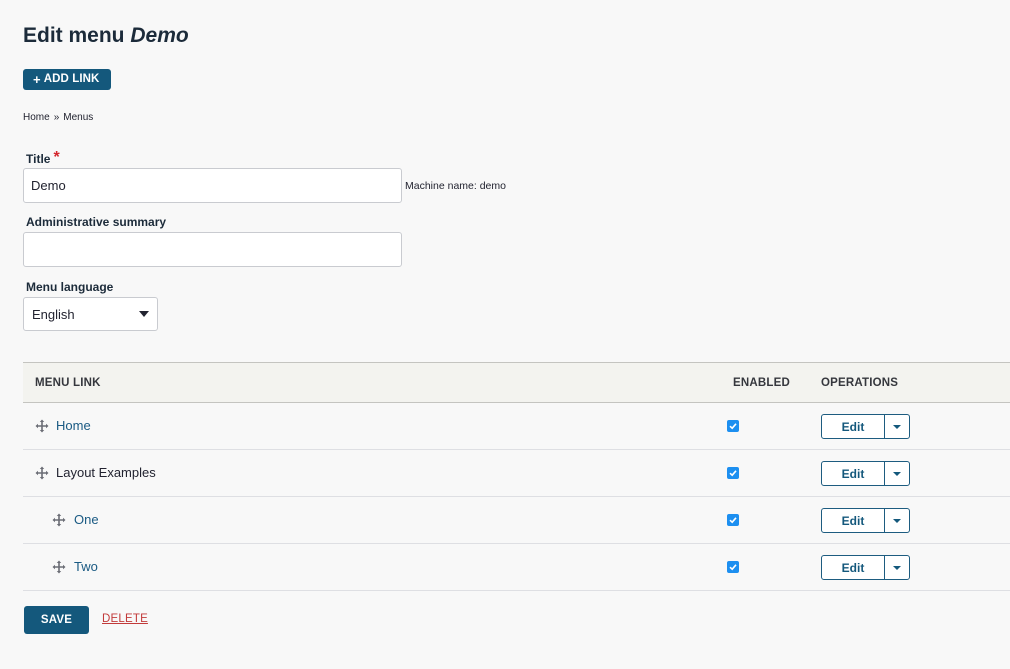 Image resolution: width=1010 pixels, height=669 pixels. What do you see at coordinates (516, 520) in the screenshot?
I see `table-row: One Edit` at bounding box center [516, 520].